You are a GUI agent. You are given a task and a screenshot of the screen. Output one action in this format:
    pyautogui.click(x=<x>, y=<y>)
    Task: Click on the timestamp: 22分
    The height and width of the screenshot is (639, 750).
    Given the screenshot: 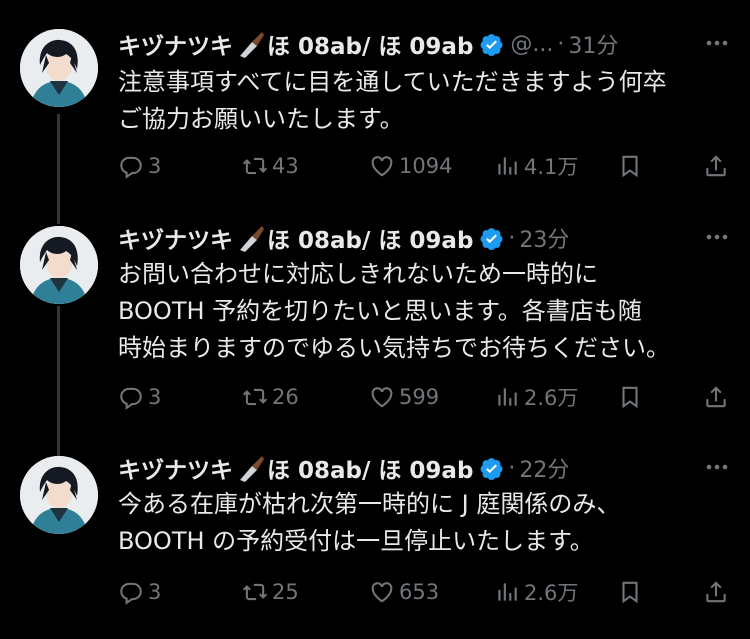 What is the action you would take?
    pyautogui.click(x=544, y=468)
    